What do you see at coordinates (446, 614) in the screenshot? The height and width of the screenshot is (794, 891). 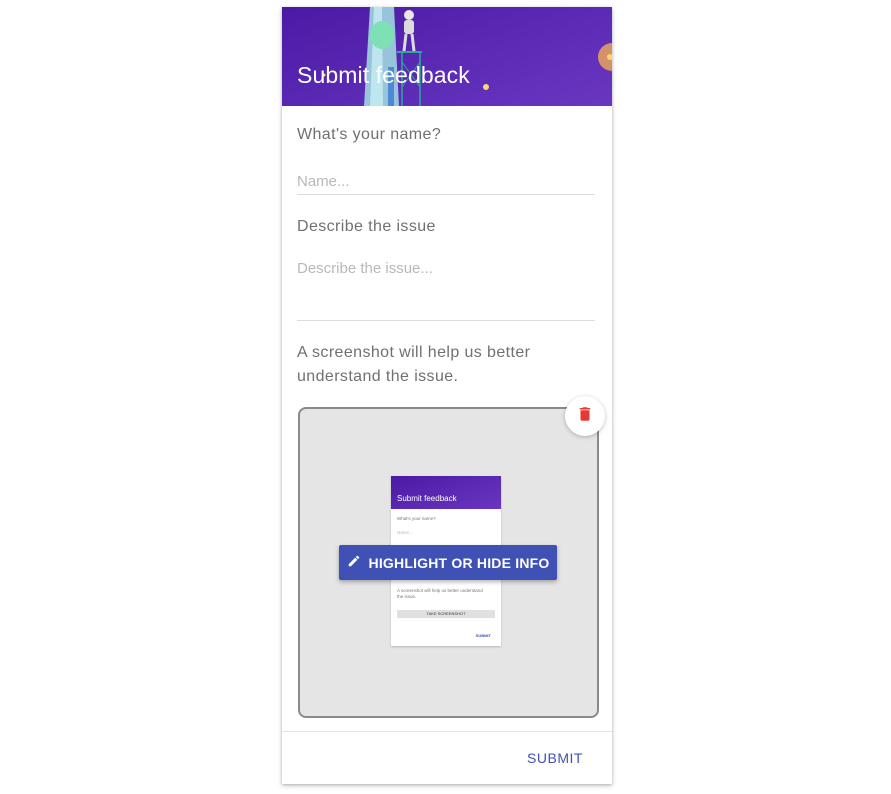 I see `thumbnail-take-screenshot: TAKE SCREENSHOT` at bounding box center [446, 614].